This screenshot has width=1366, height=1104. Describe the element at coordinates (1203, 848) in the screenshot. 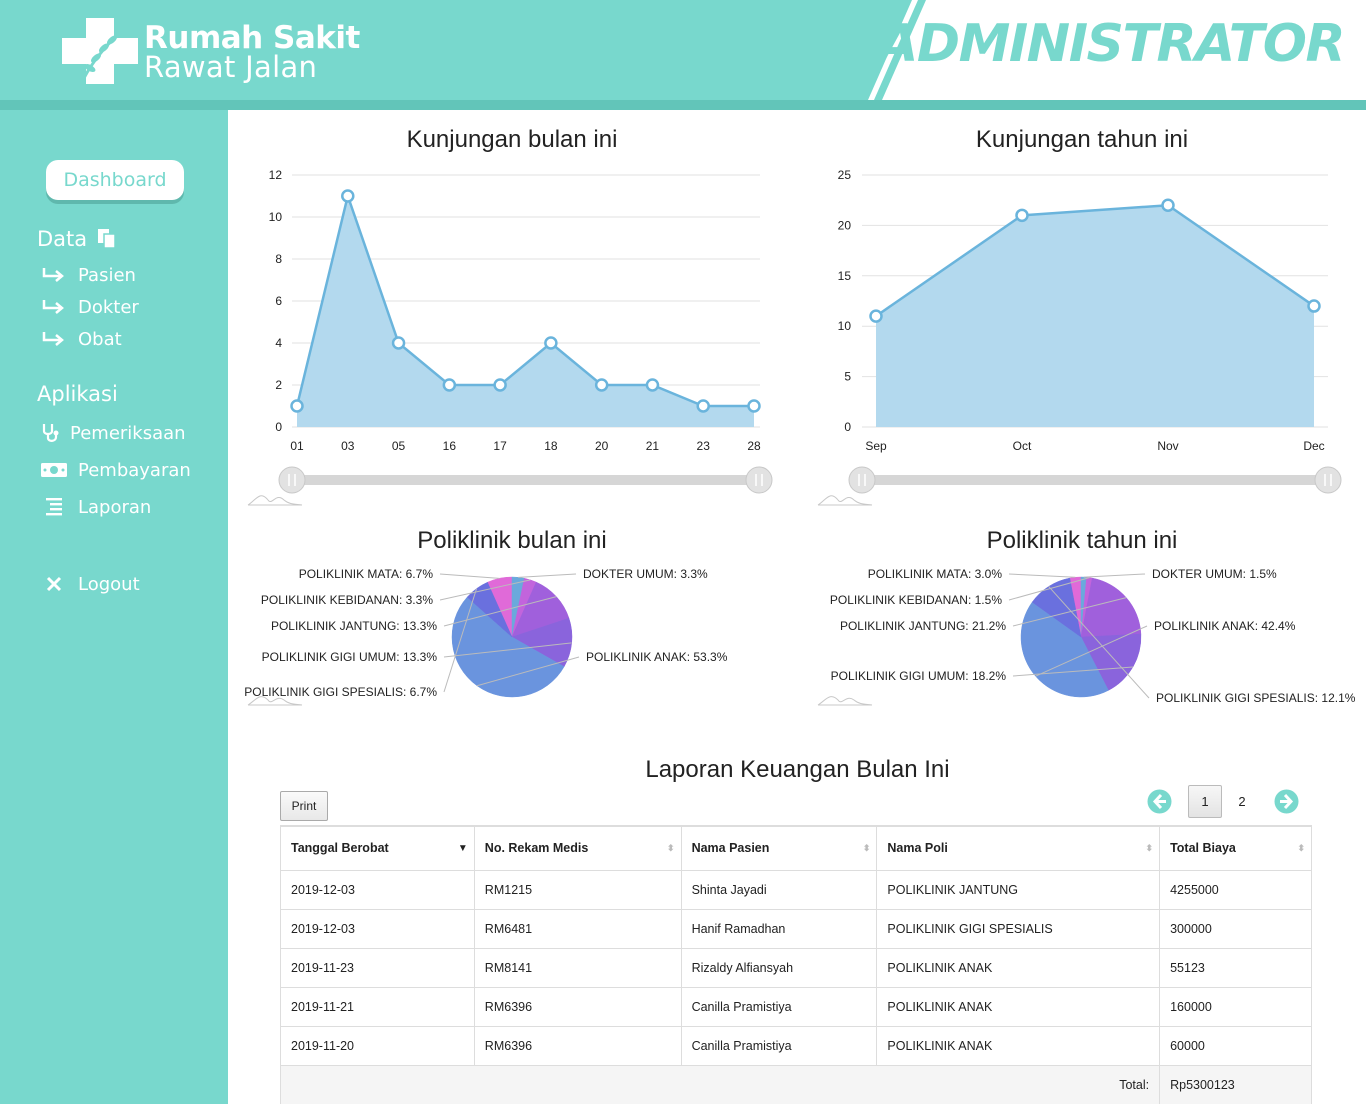

I see `column-header-label: Total Biaya` at that location.